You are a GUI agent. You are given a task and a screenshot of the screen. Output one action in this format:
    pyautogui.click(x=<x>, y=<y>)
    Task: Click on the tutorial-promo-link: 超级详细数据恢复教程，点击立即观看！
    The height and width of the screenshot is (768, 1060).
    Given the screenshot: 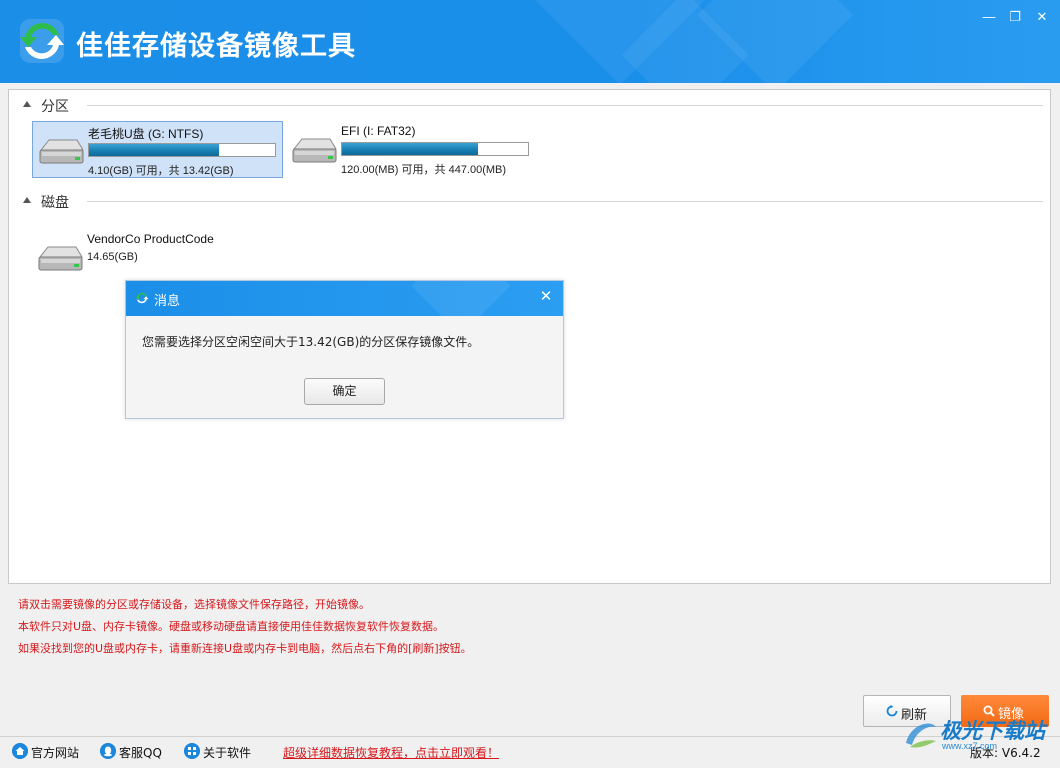 What is the action you would take?
    pyautogui.click(x=391, y=752)
    